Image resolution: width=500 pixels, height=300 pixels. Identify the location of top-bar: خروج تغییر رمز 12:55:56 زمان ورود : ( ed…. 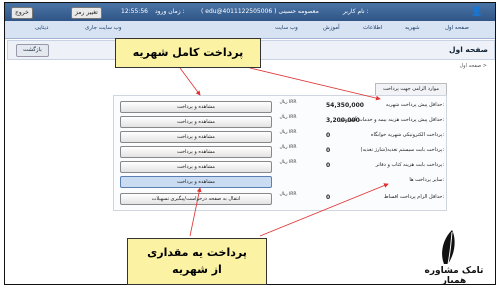
(250, 12).